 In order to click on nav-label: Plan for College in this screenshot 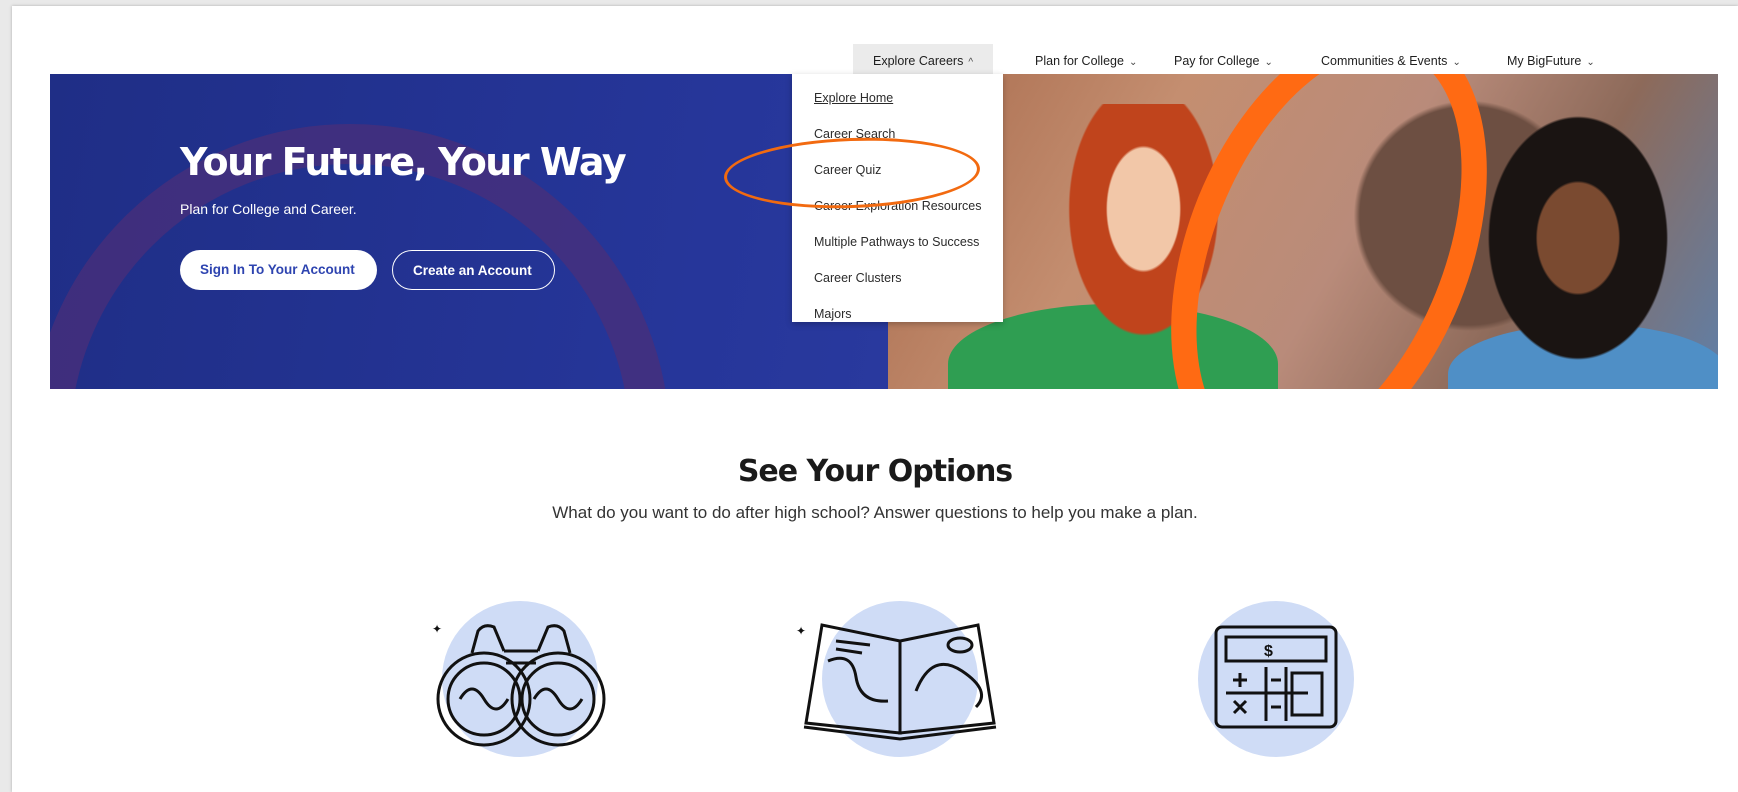, I will do `click(1079, 61)`.